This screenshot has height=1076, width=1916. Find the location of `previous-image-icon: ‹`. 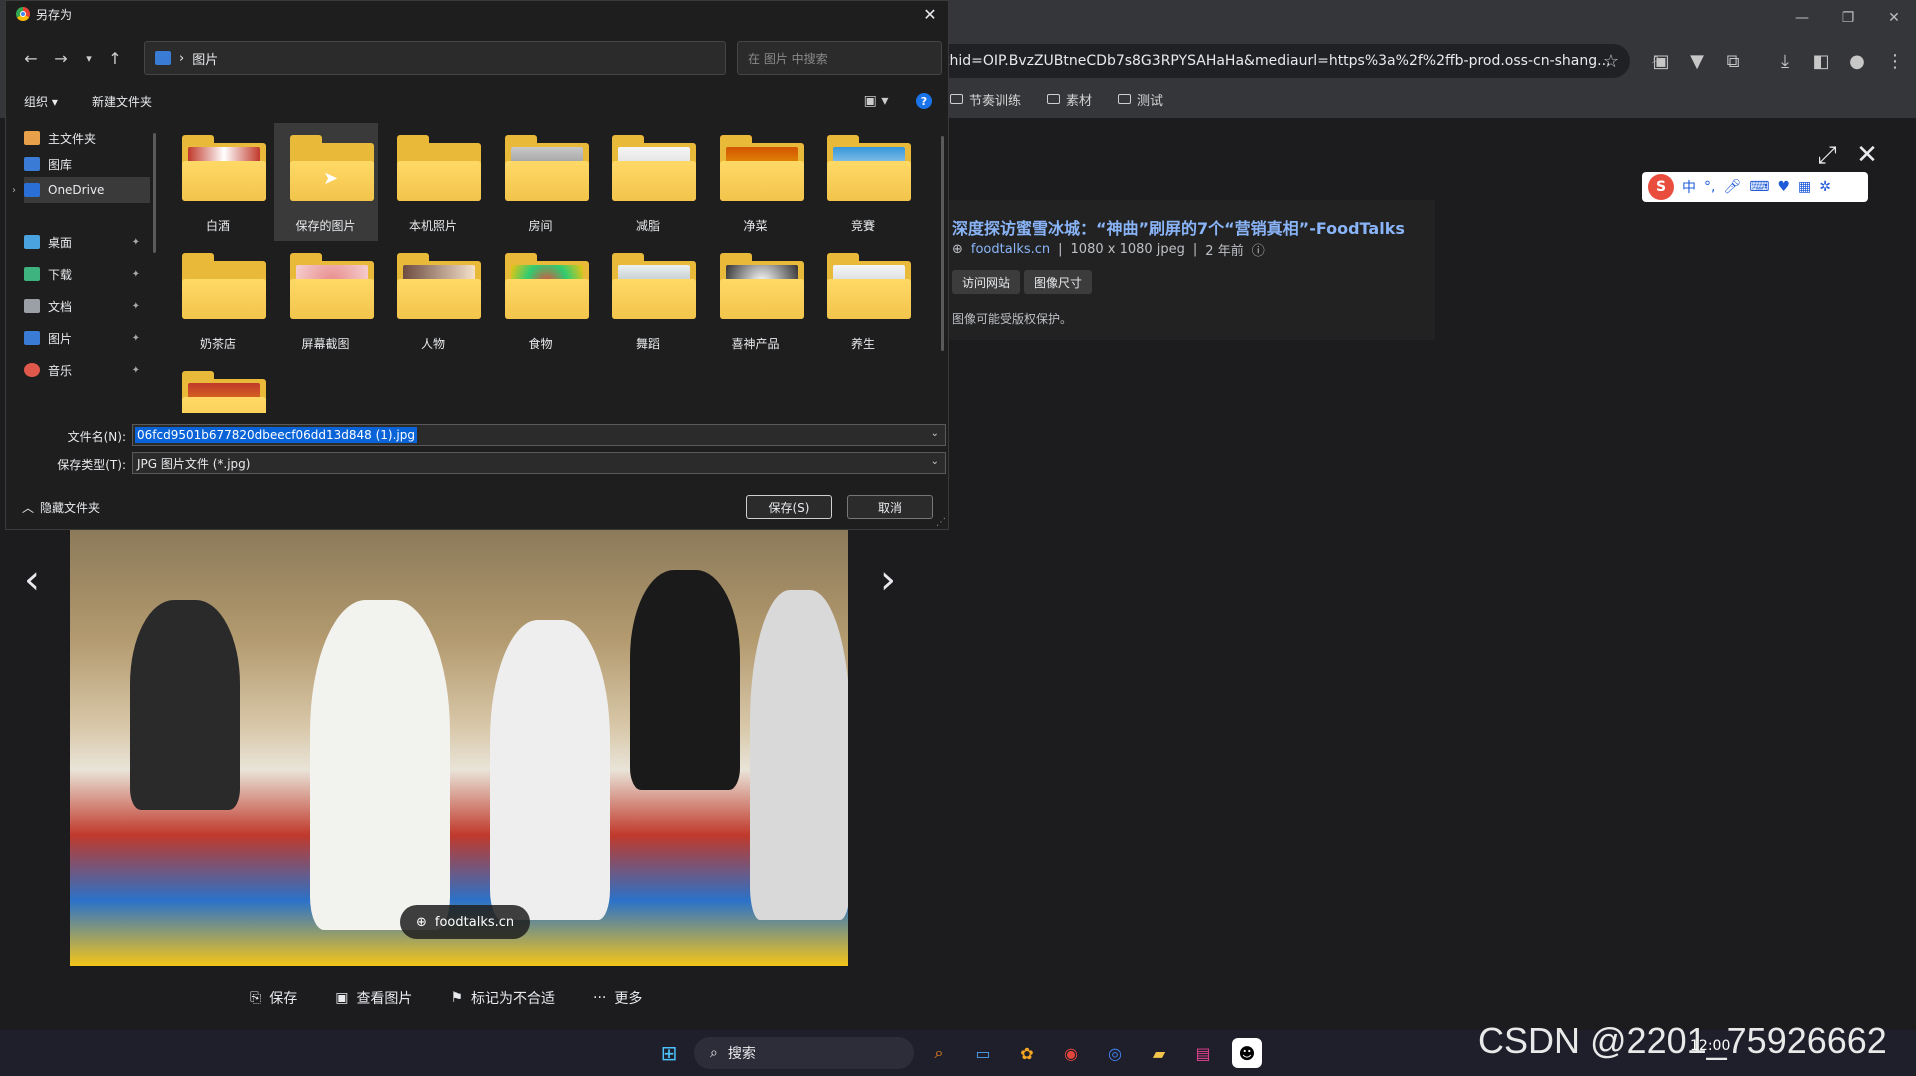

previous-image-icon: ‹ is located at coordinates (32, 580).